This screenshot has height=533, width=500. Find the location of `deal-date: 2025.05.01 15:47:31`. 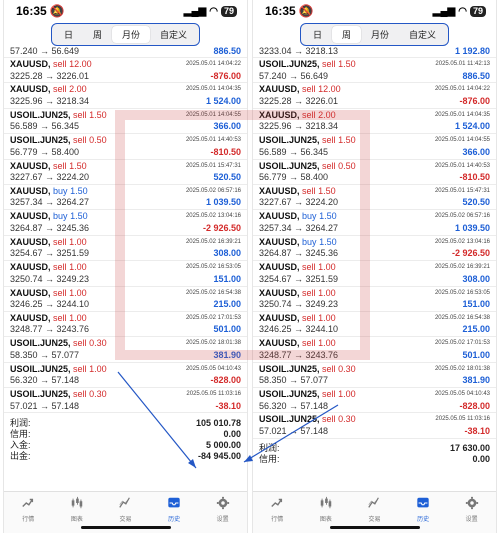

deal-date: 2025.05.01 15:47:31 is located at coordinates (462, 190).